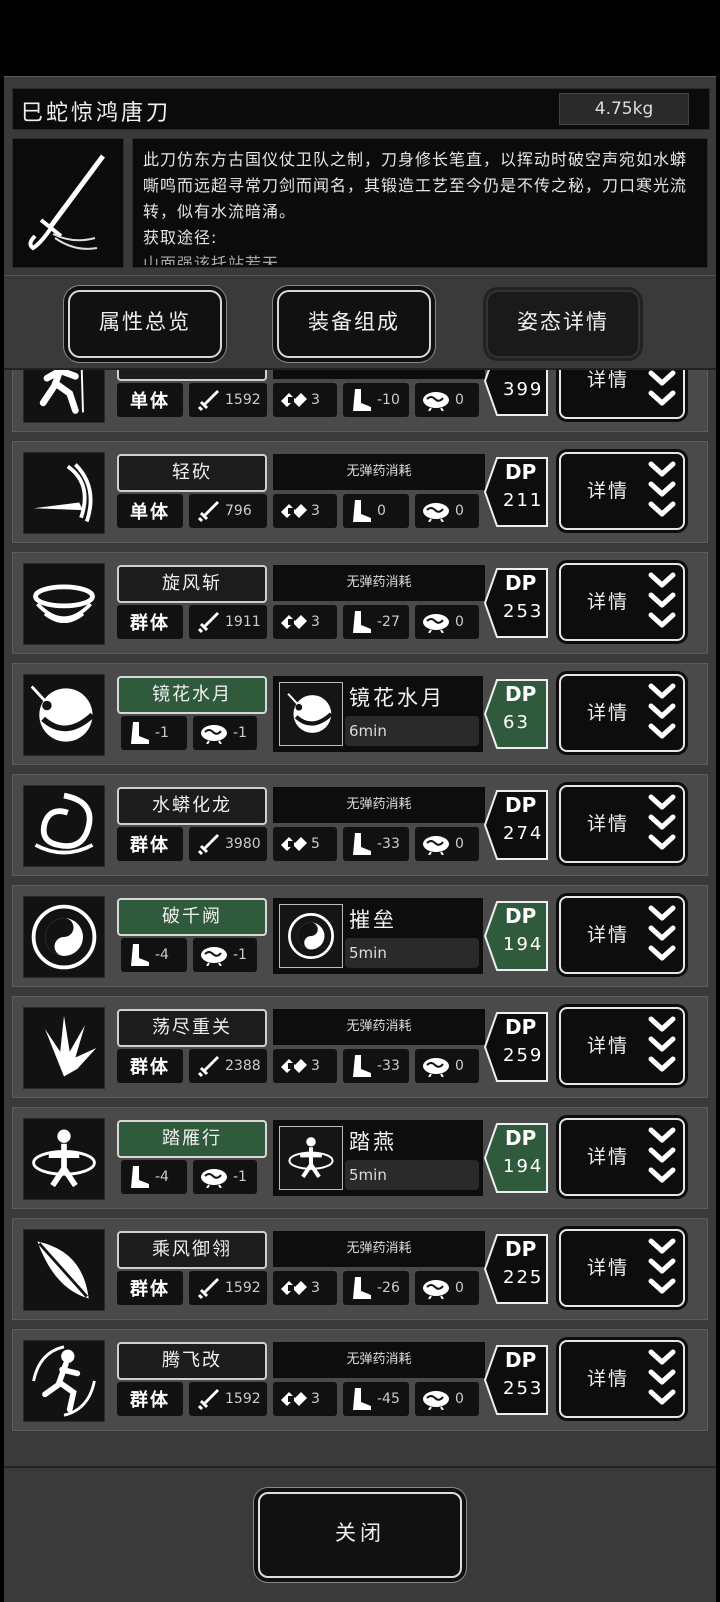 This screenshot has height=1602, width=720. Describe the element at coordinates (516, 1047) in the screenshot. I see `dp-badge: DP 259` at that location.